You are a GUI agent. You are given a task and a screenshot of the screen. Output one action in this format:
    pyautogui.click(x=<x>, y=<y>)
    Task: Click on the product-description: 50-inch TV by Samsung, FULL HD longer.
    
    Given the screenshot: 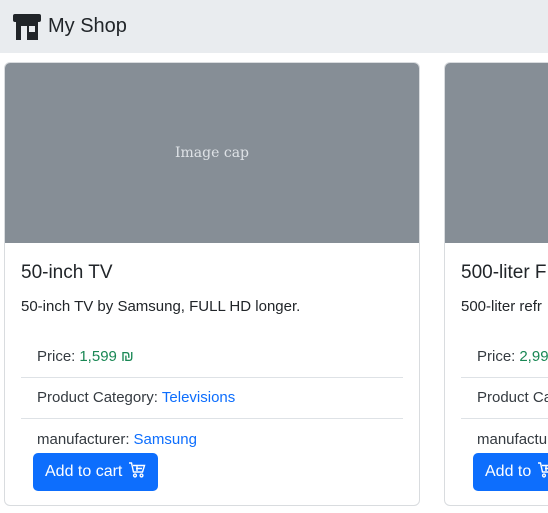 What is the action you would take?
    pyautogui.click(x=161, y=306)
    